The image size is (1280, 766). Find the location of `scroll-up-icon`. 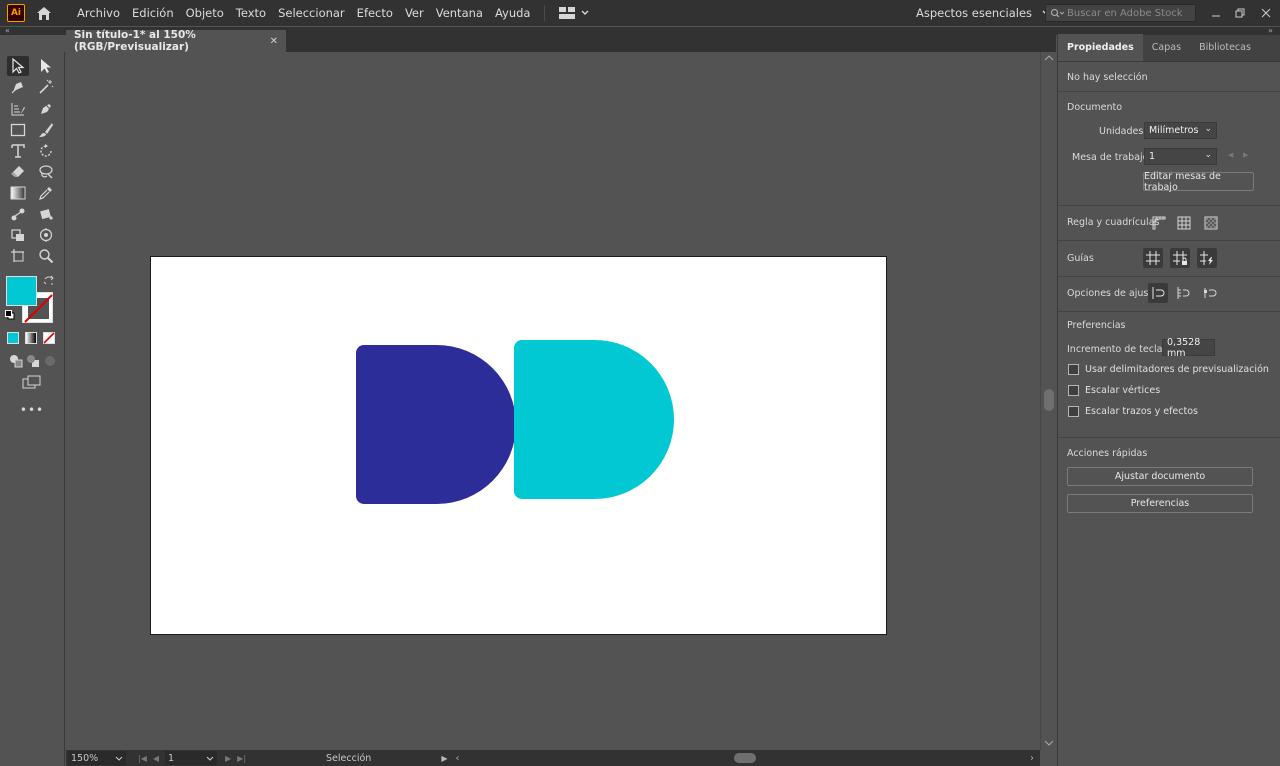

scroll-up-icon is located at coordinates (1049, 58).